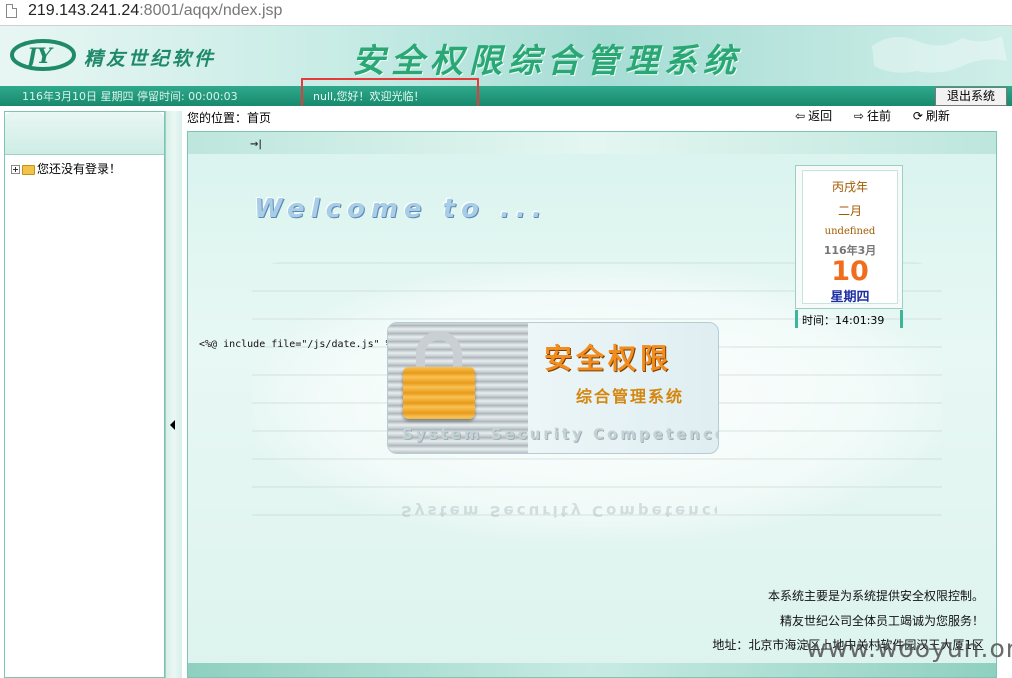 This screenshot has width=1012, height=678. Describe the element at coordinates (849, 211) in the screenshot. I see `lunar-month: 二月` at that location.